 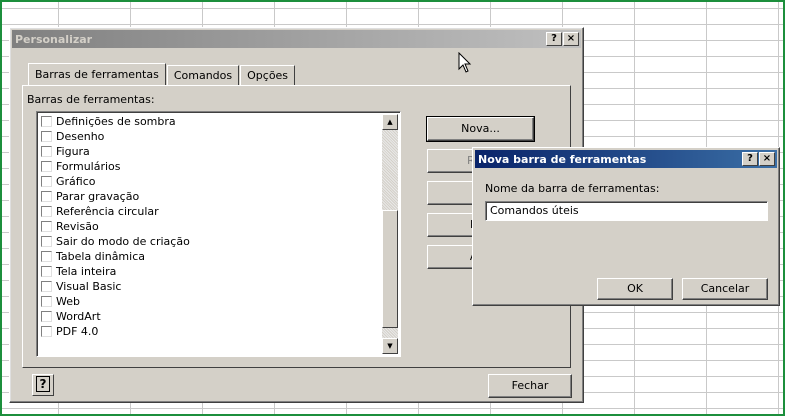 I want to click on scroll-thumb, so click(x=390, y=269).